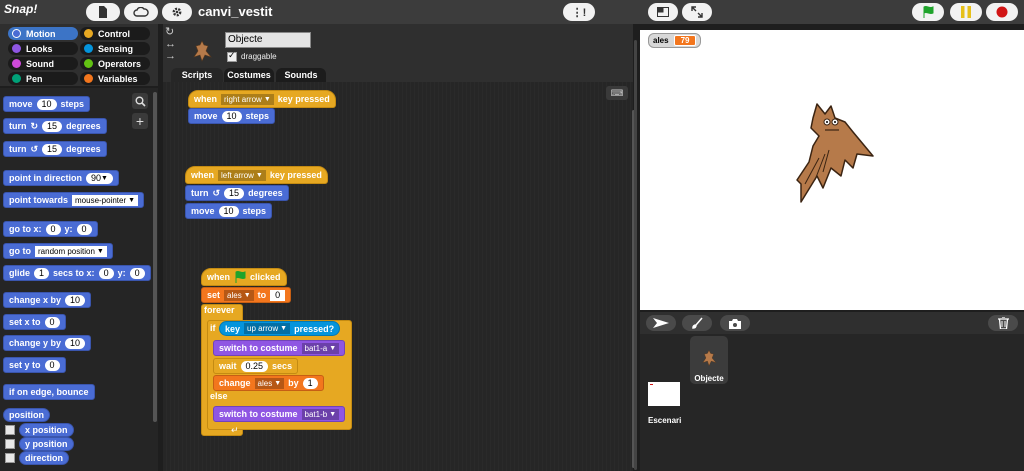 This screenshot has width=1024, height=471. Describe the element at coordinates (197, 75) in the screenshot. I see `tab-scripts: Scripts` at that location.